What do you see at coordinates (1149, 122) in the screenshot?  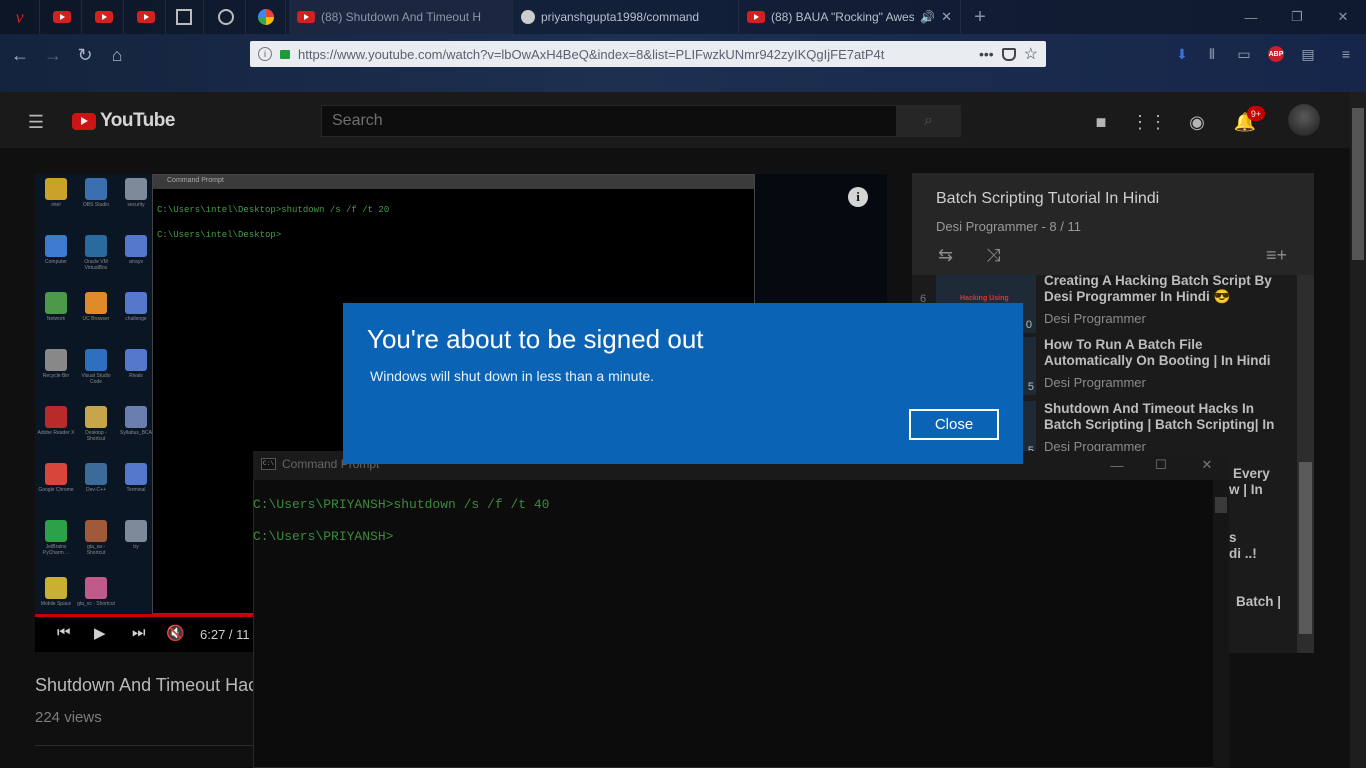 I see `apps-grid-icon: ⋮⋮` at bounding box center [1149, 122].